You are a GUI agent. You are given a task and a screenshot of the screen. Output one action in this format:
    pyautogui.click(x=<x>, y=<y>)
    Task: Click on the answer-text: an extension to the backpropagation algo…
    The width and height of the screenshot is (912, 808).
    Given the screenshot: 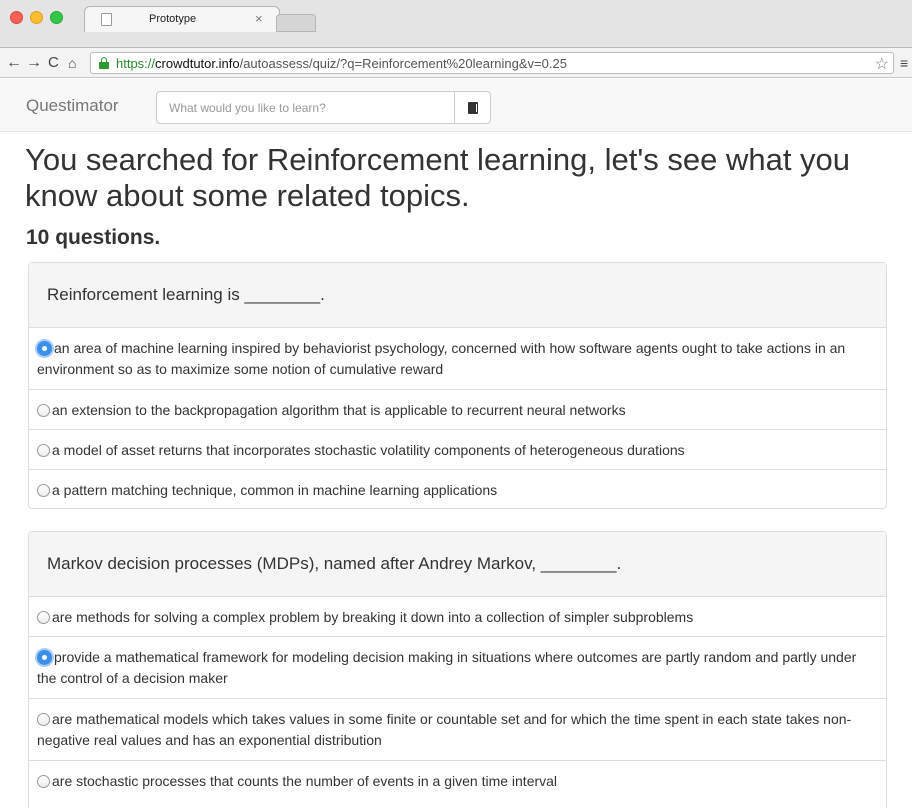 What is the action you would take?
    pyautogui.click(x=339, y=410)
    